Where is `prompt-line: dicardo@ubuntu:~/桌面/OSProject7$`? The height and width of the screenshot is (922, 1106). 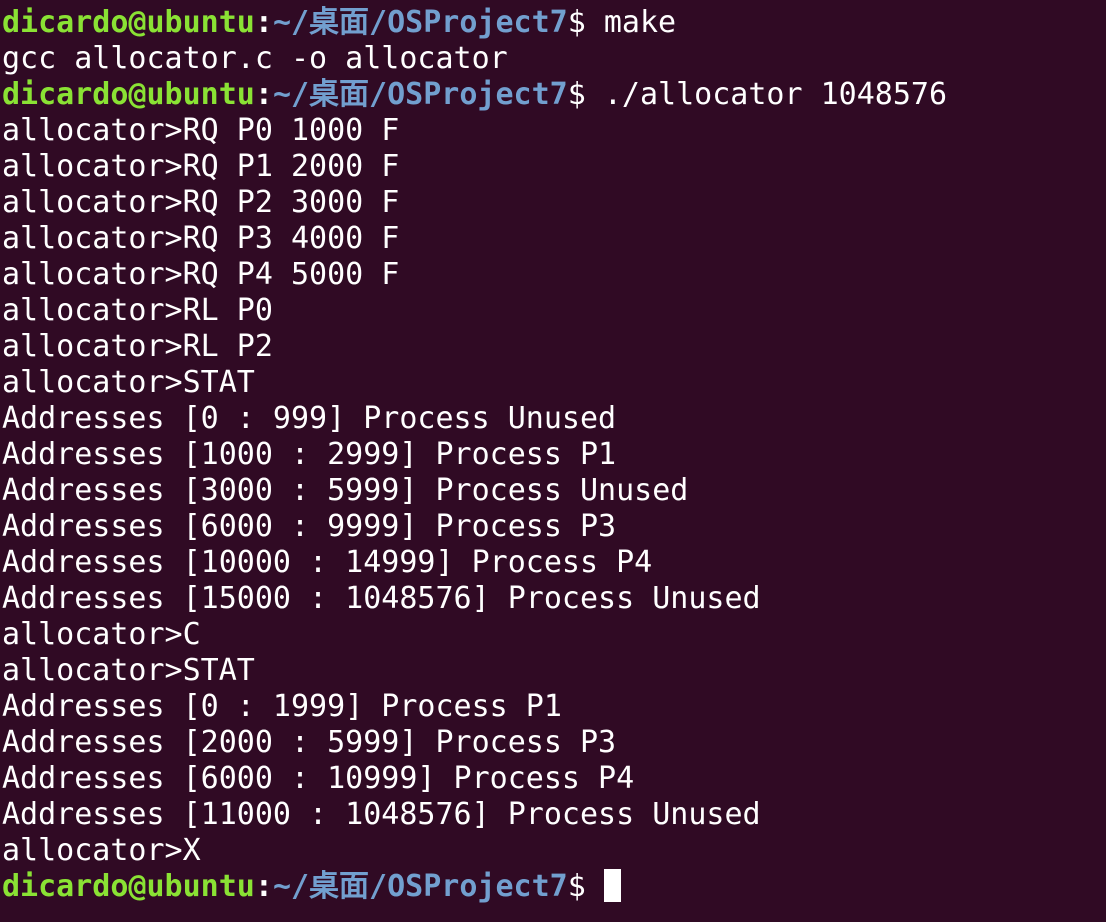
prompt-line: dicardo@ubuntu:~/桌面/OSProject7$ is located at coordinates (553, 887).